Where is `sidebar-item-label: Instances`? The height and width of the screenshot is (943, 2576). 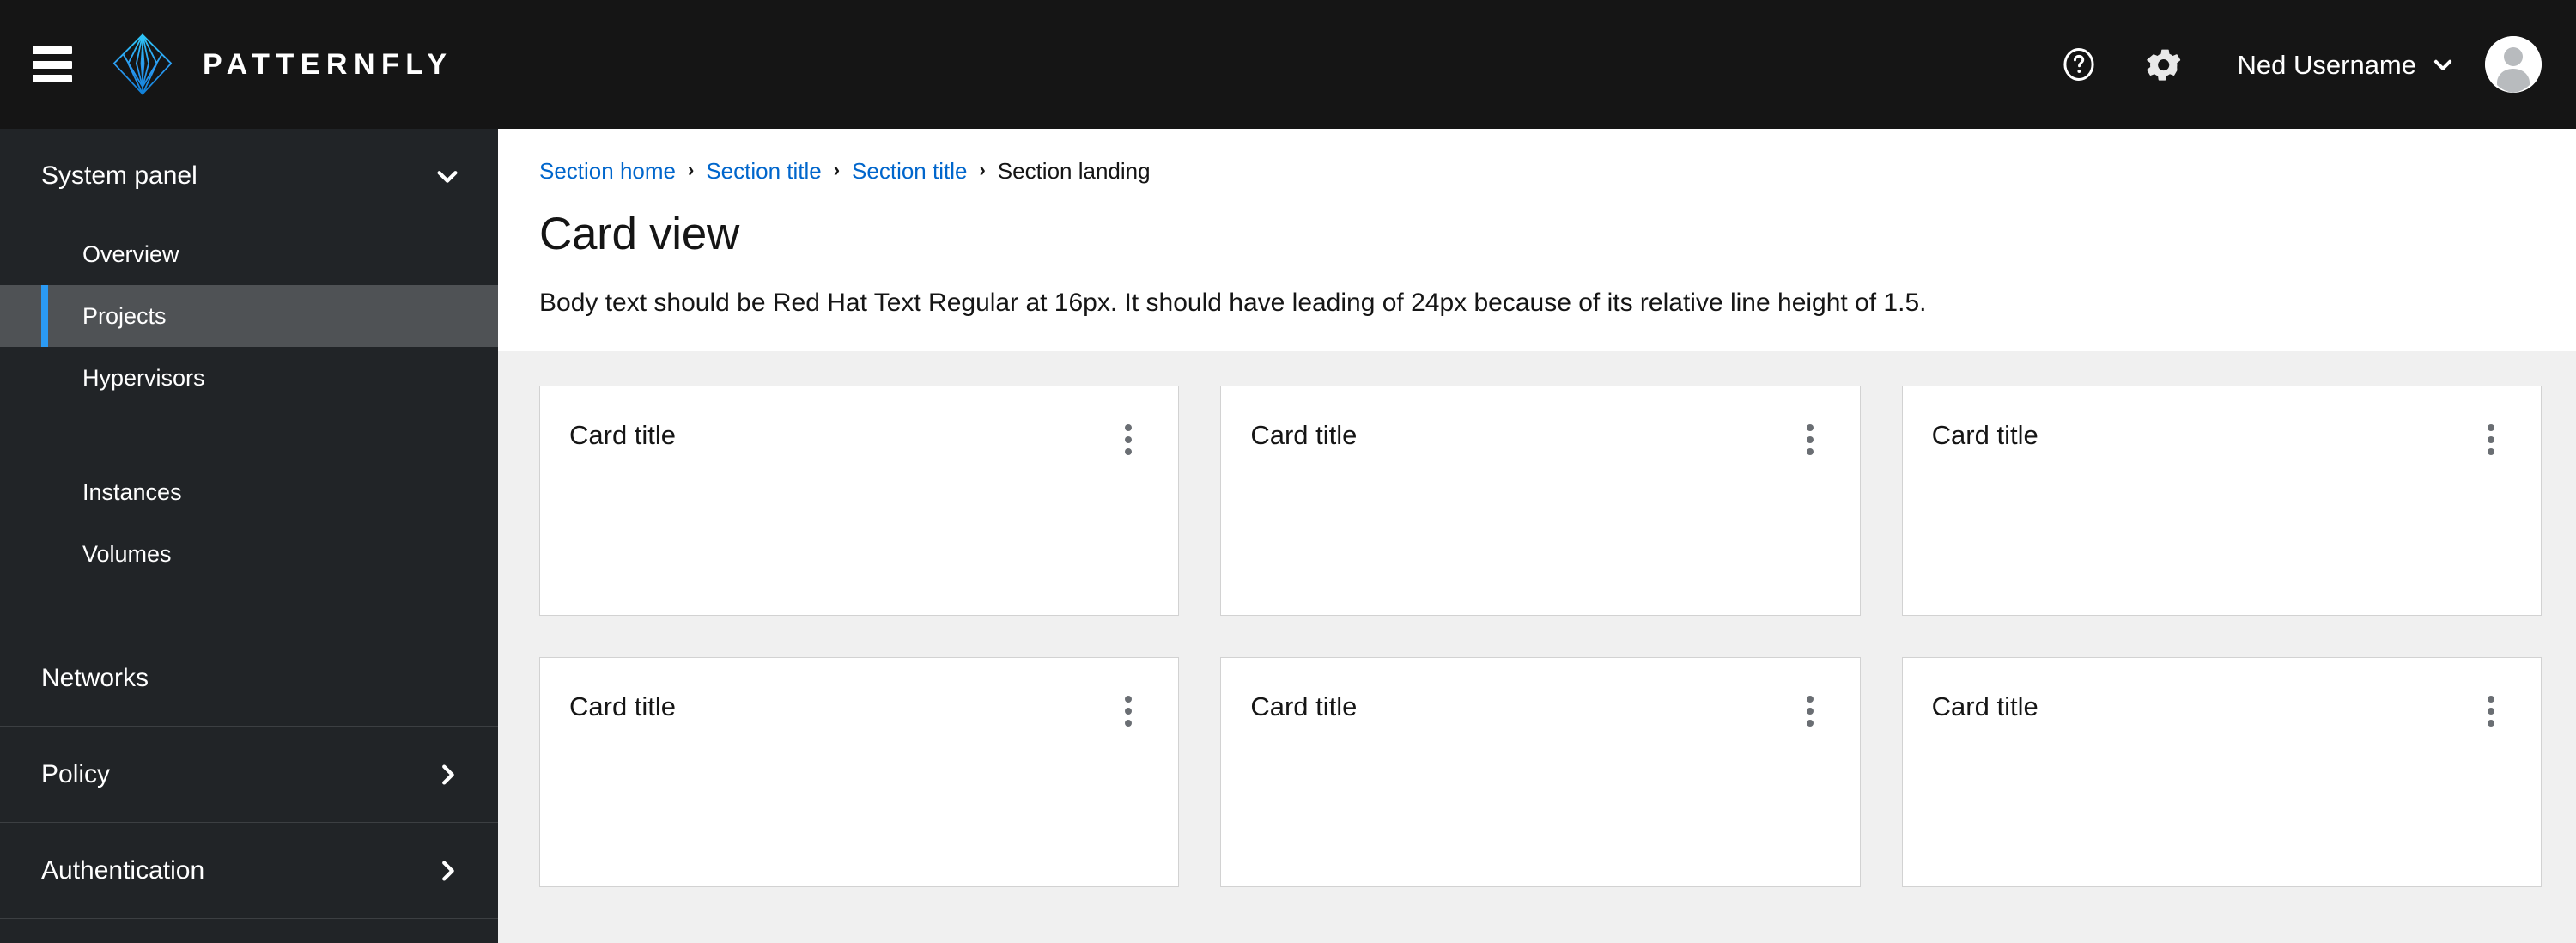 sidebar-item-label: Instances is located at coordinates (132, 492).